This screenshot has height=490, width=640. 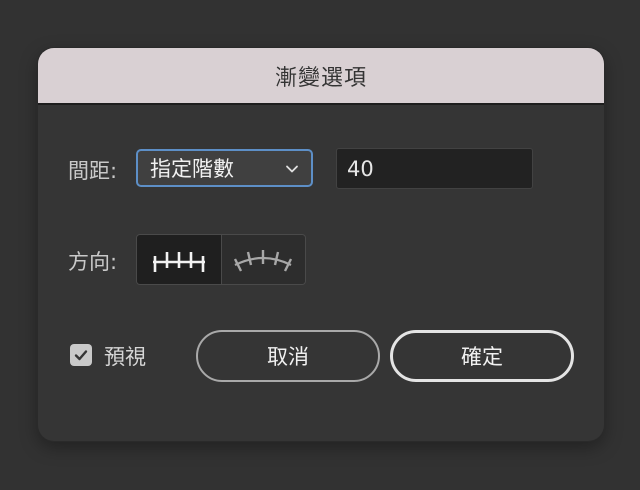 I want to click on spacing-select-value: 指定階數, so click(x=192, y=169).